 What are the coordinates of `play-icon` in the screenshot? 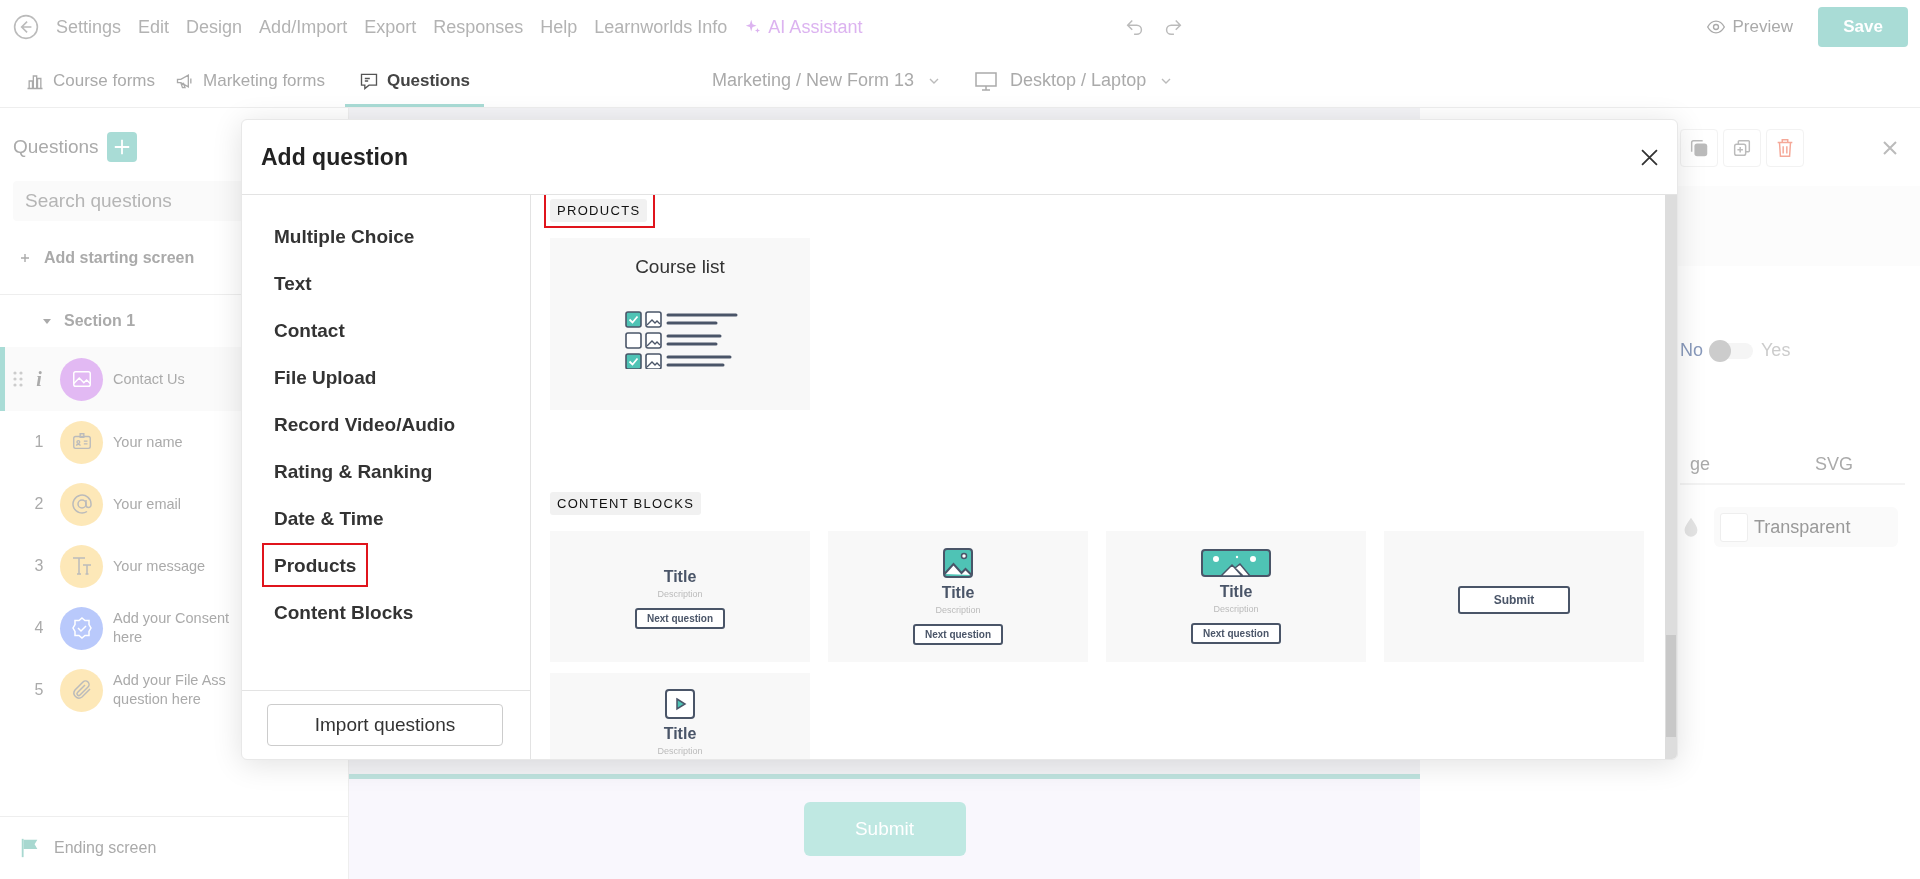 It's located at (680, 704).